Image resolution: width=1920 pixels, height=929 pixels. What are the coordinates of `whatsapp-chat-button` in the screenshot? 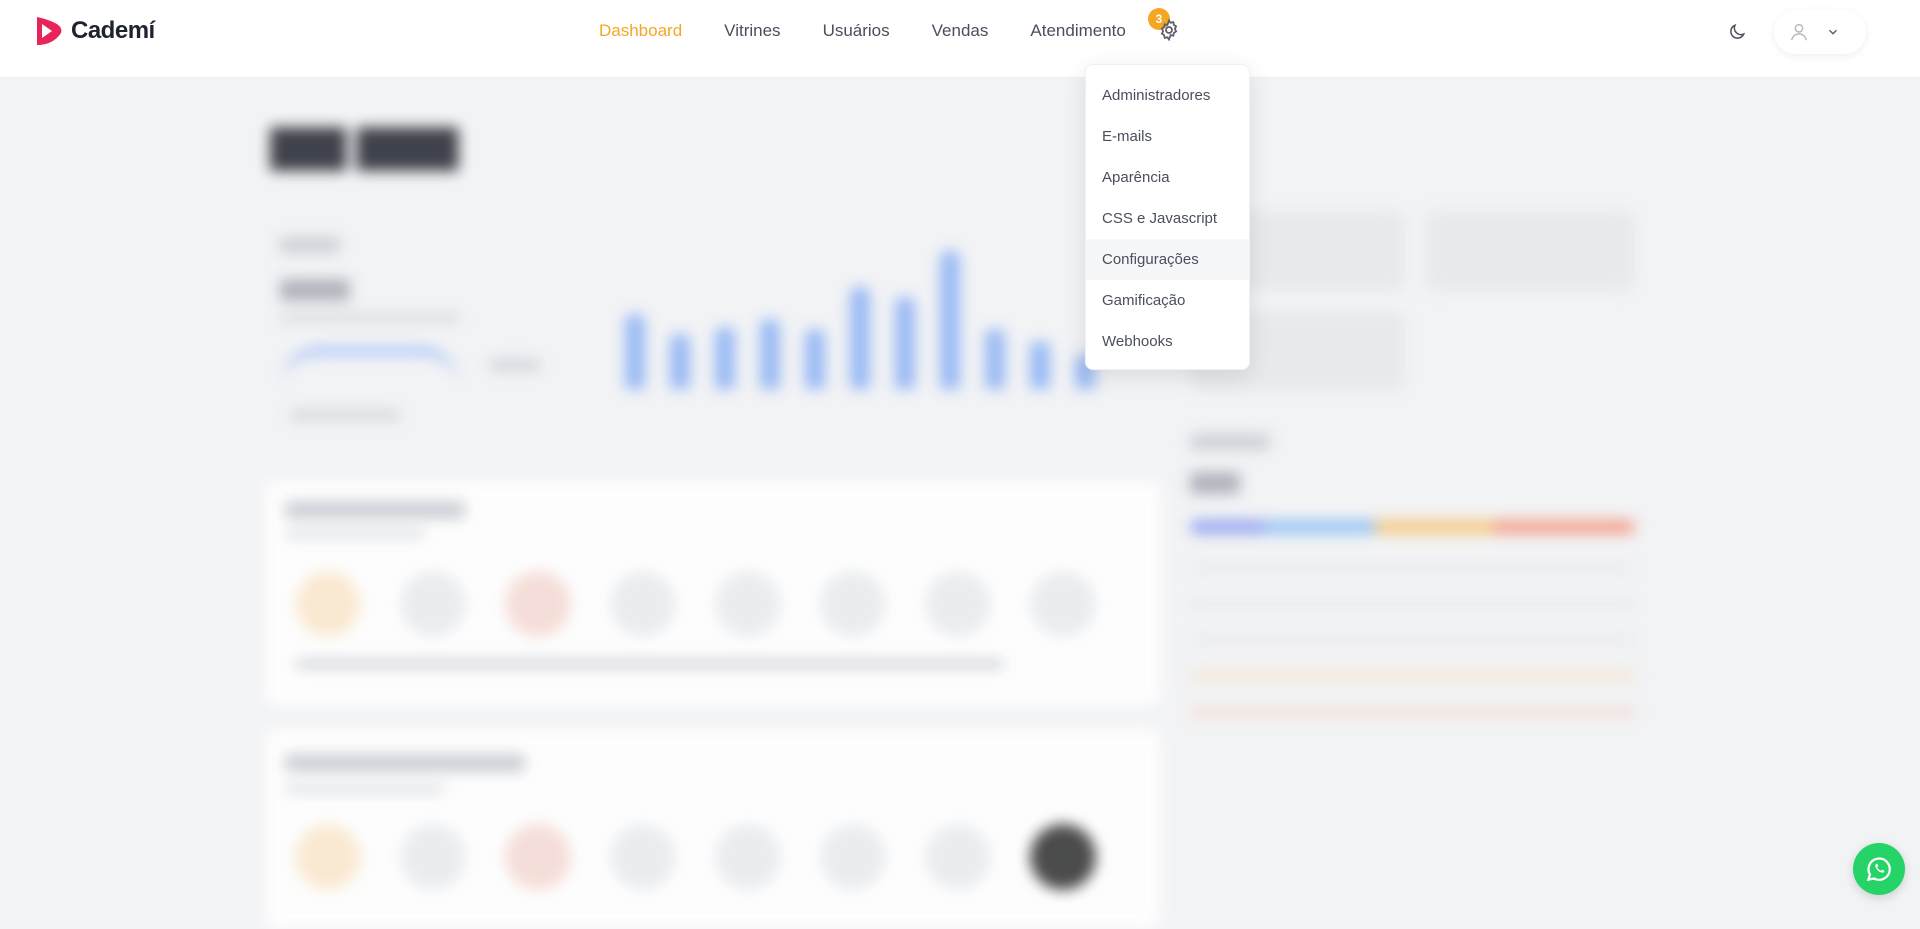 It's located at (1879, 869).